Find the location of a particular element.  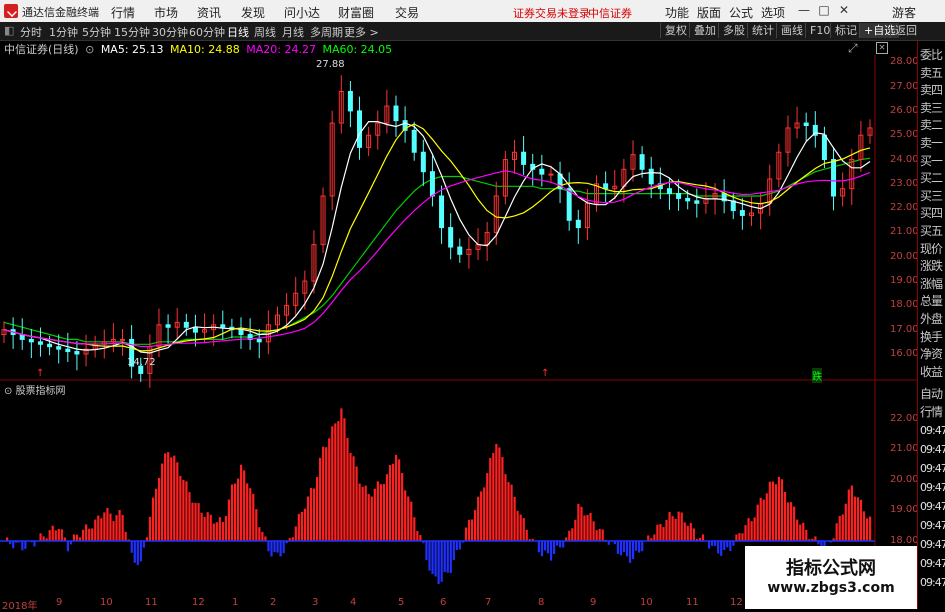

menu-item-trade: 交易 is located at coordinates (407, 12).